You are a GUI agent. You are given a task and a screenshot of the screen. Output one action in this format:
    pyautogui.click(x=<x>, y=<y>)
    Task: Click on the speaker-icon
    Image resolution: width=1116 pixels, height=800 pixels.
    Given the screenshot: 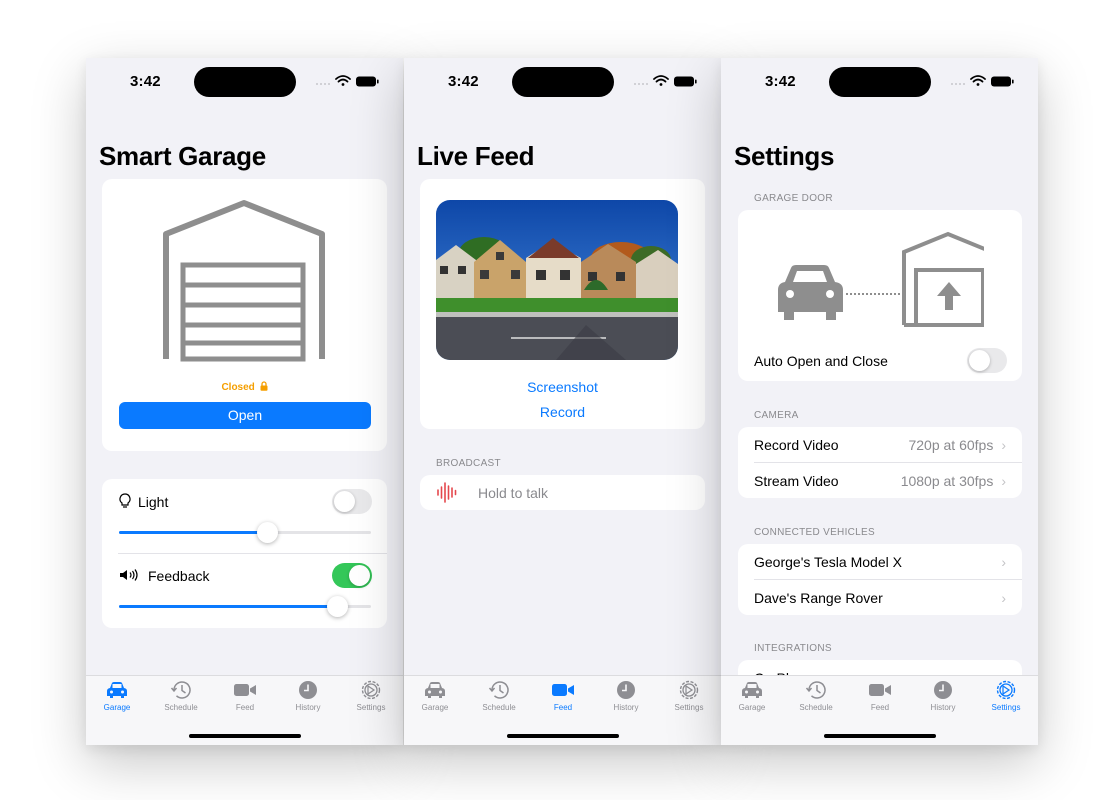 What is the action you would take?
    pyautogui.click(x=129, y=575)
    